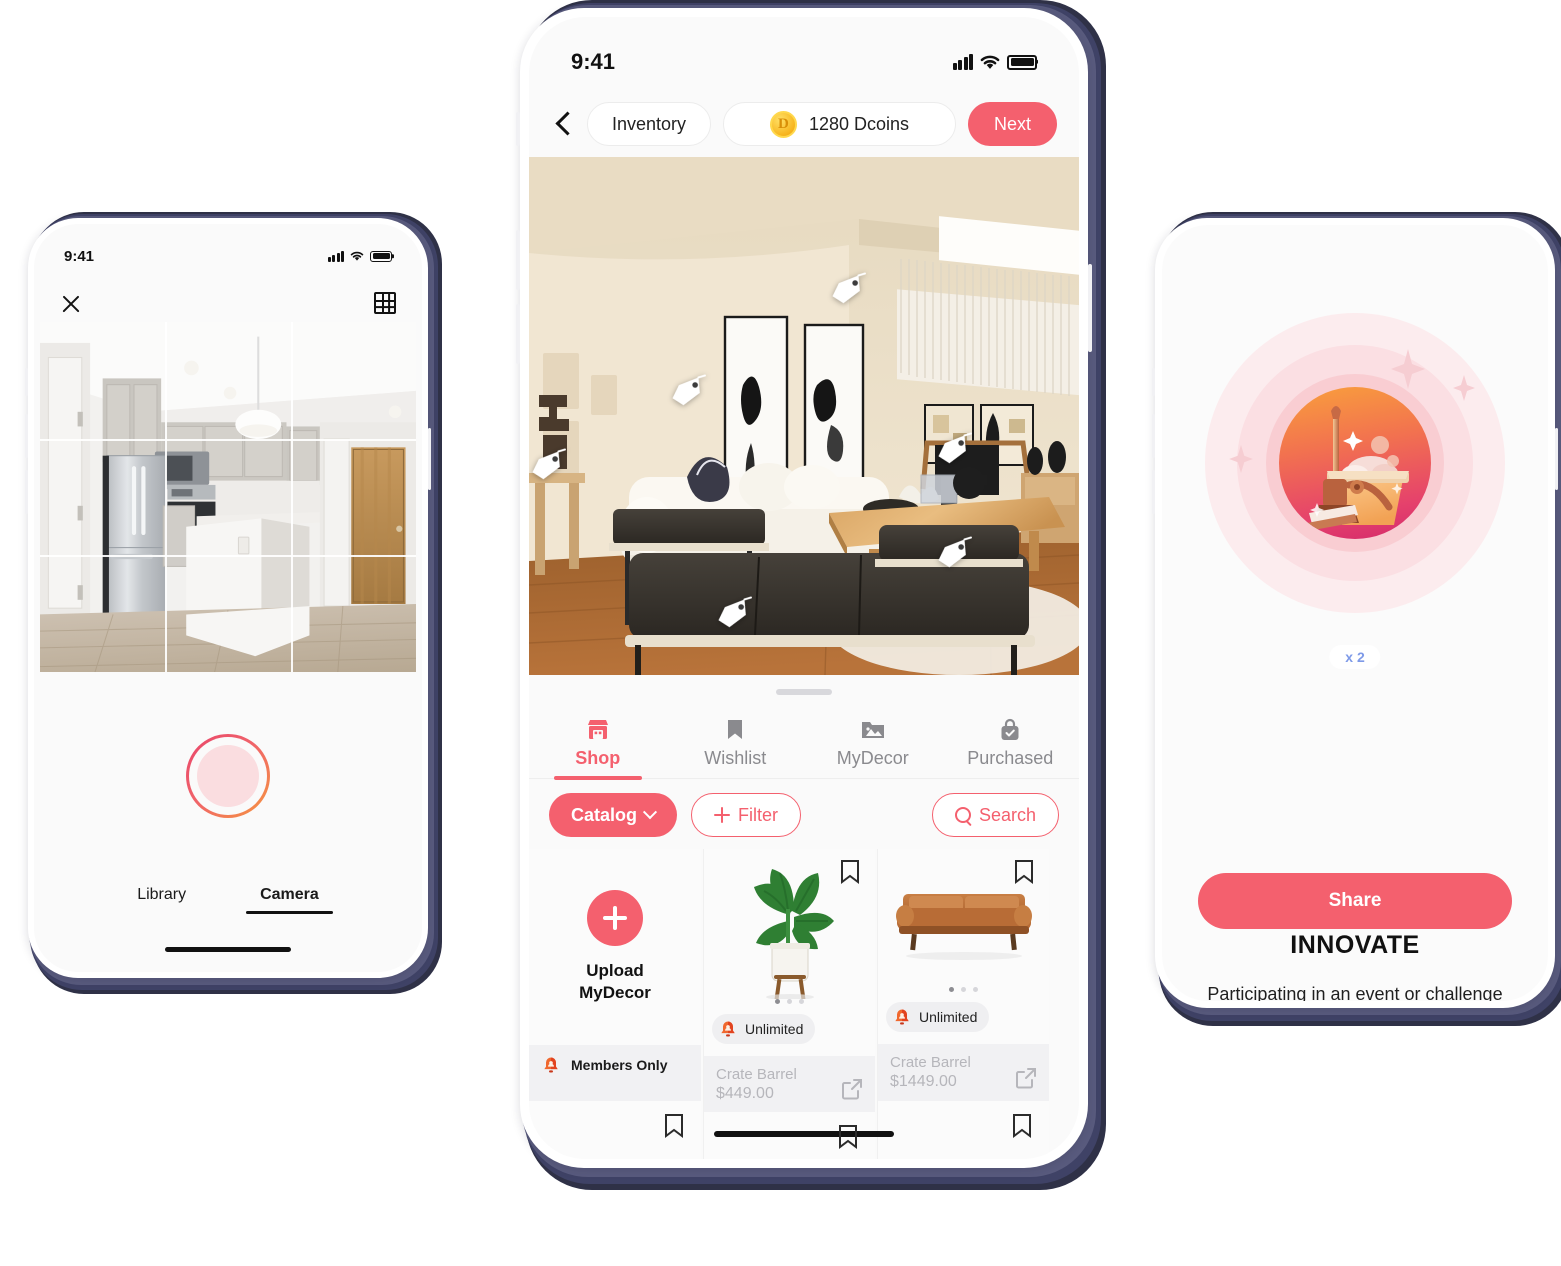  Describe the element at coordinates (804, 1134) in the screenshot. I see `home-indicator` at that location.